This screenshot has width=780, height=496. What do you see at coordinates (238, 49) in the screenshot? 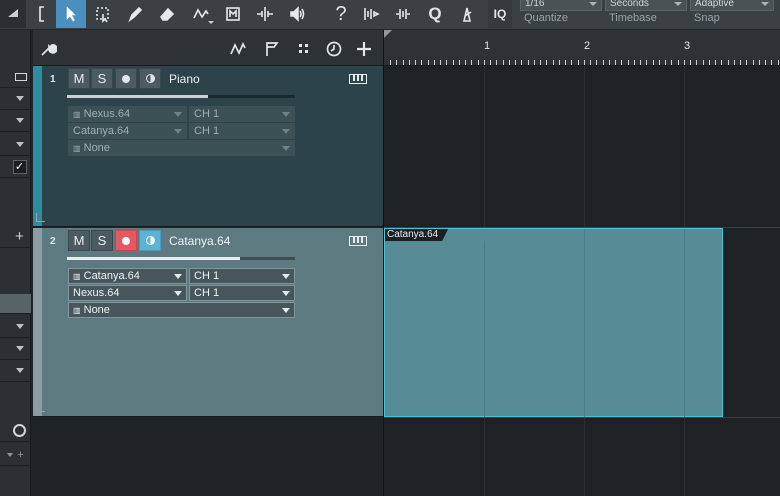
I see `automation-icon` at bounding box center [238, 49].